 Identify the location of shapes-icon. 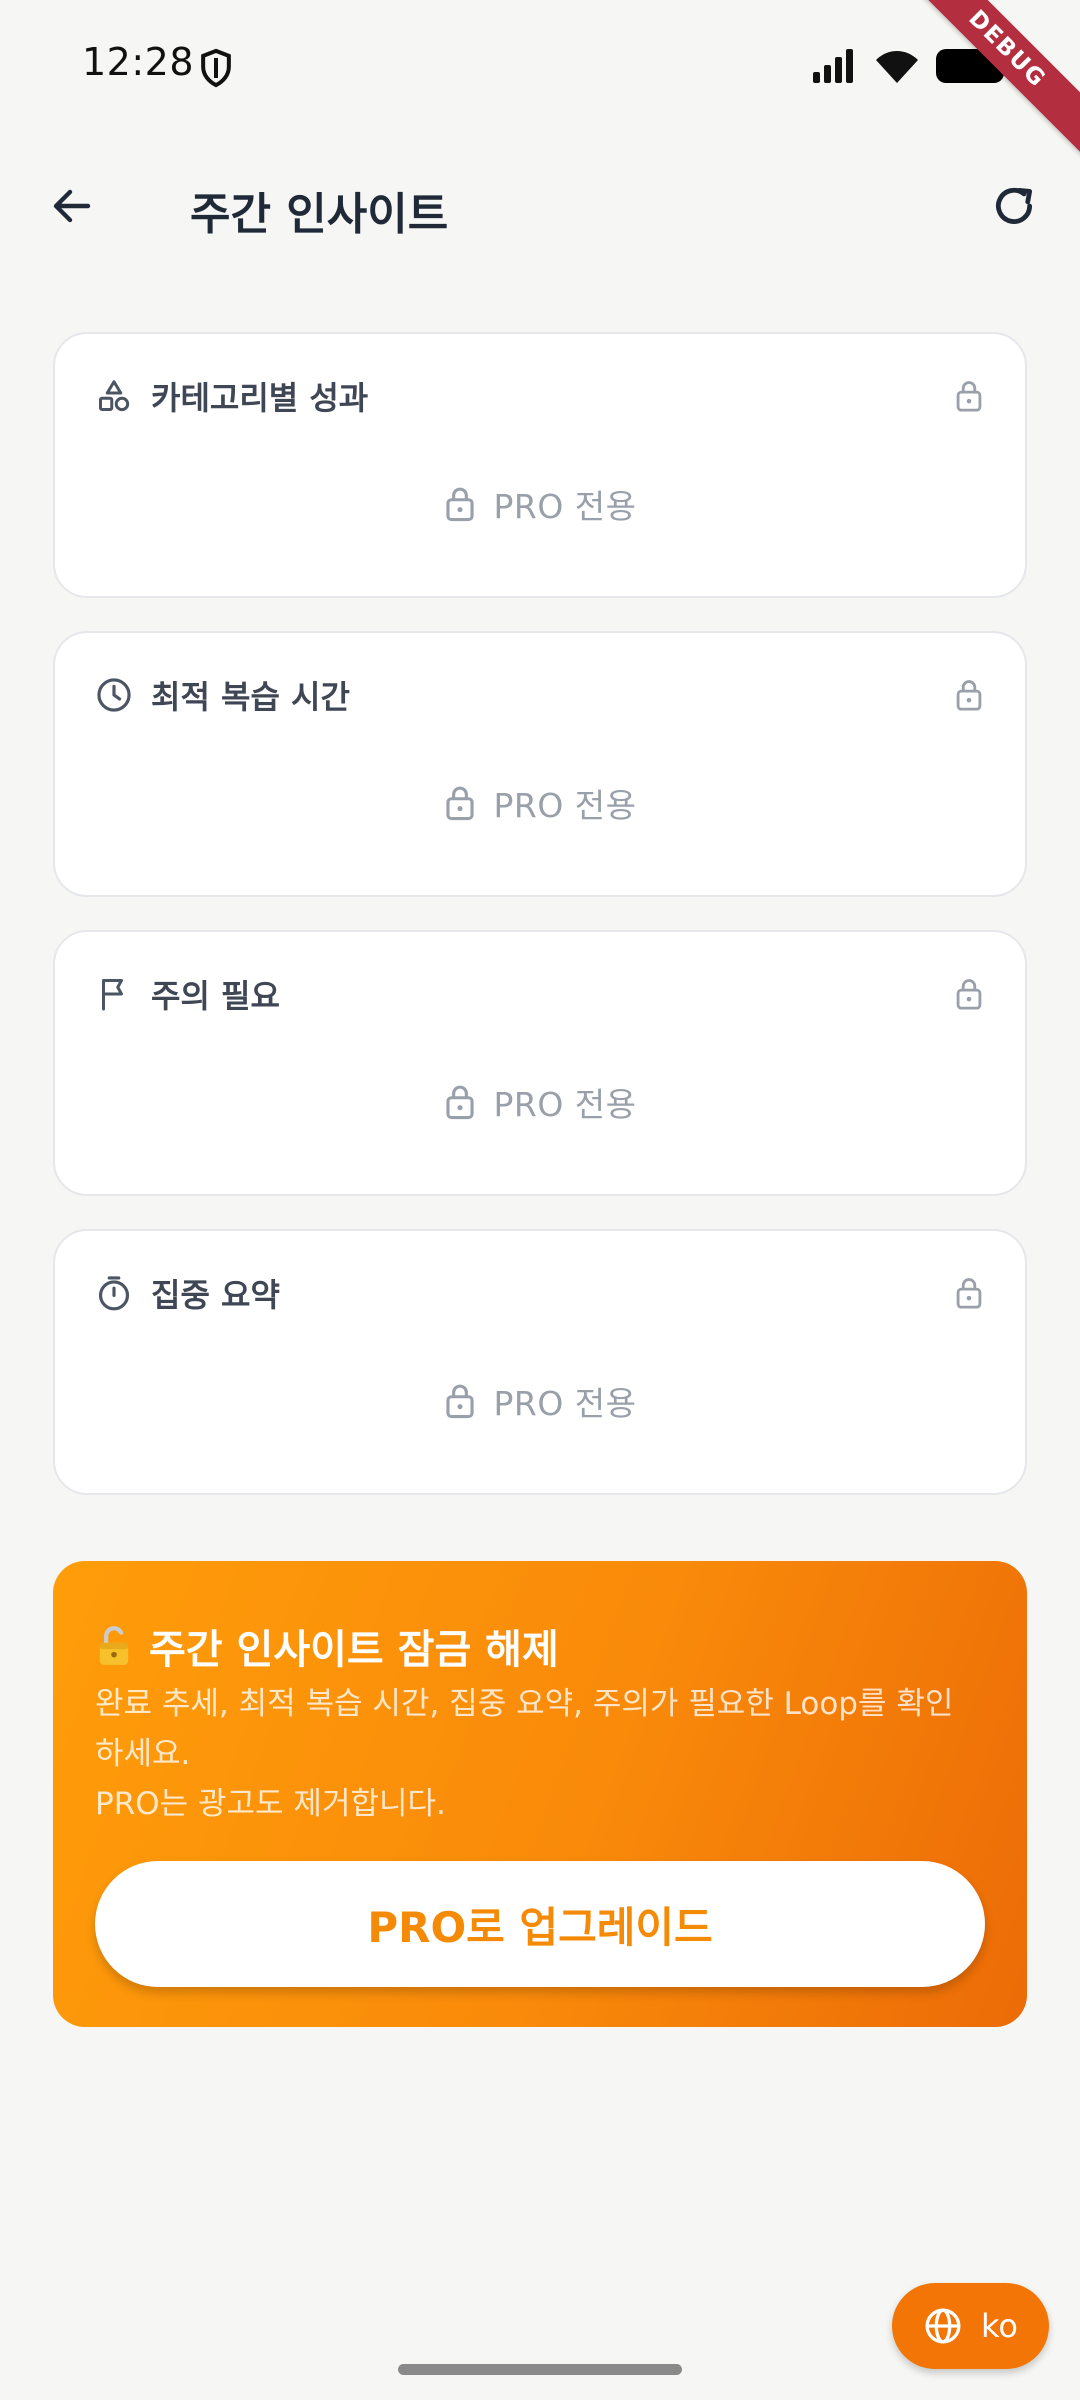
(114, 396).